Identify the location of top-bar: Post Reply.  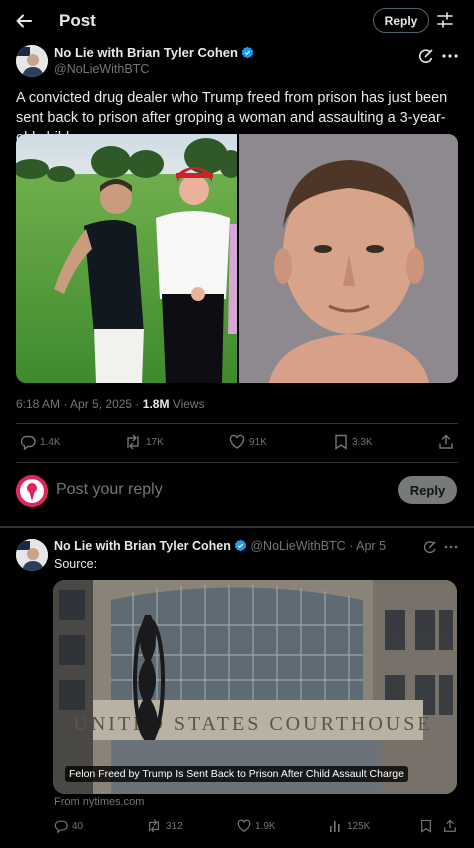
(237, 21).